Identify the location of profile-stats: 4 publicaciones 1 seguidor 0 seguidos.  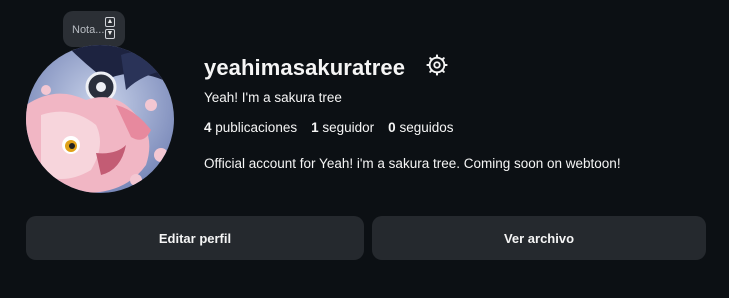
(329, 127).